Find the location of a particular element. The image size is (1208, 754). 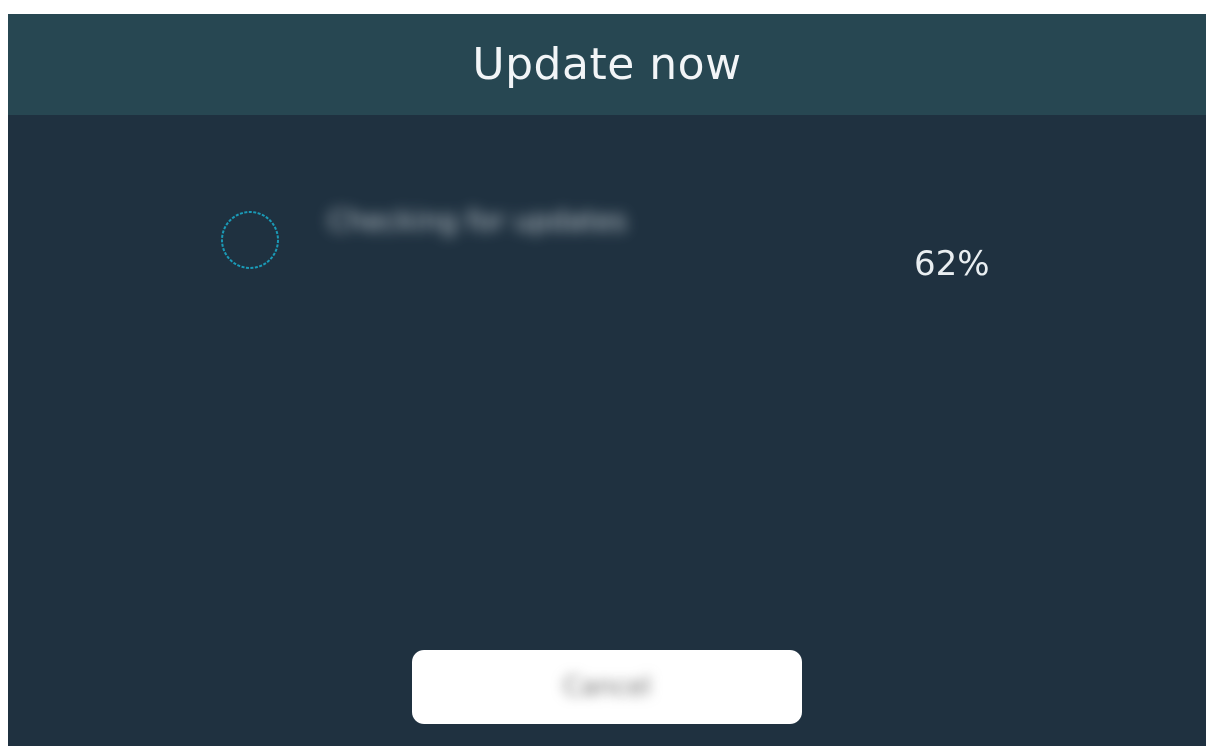

cancel-button-label: Cancel is located at coordinates (607, 687).